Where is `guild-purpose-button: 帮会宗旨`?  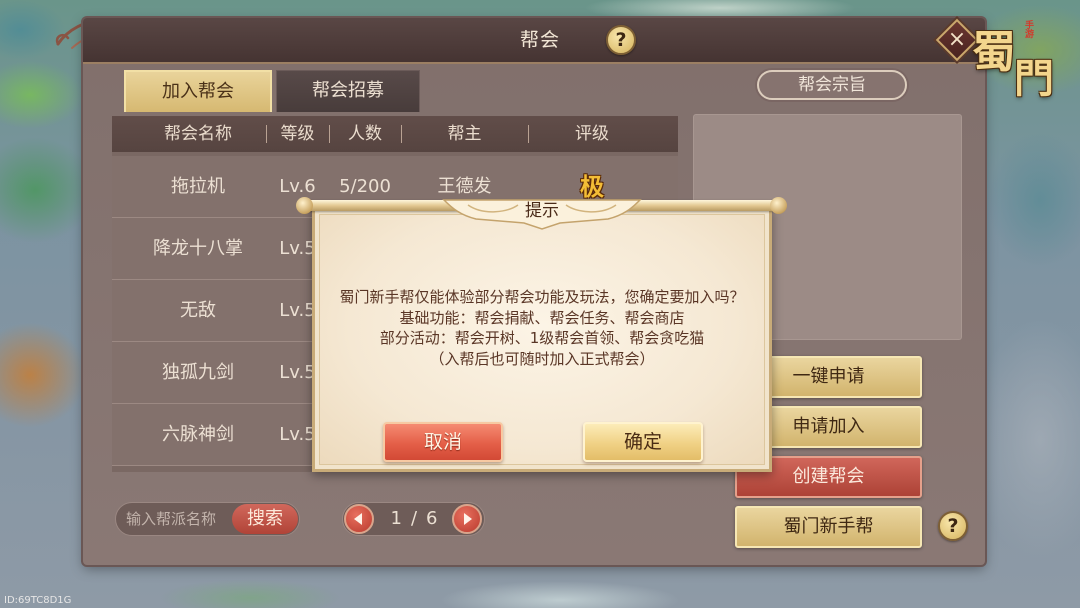 guild-purpose-button: 帮会宗旨 is located at coordinates (832, 85).